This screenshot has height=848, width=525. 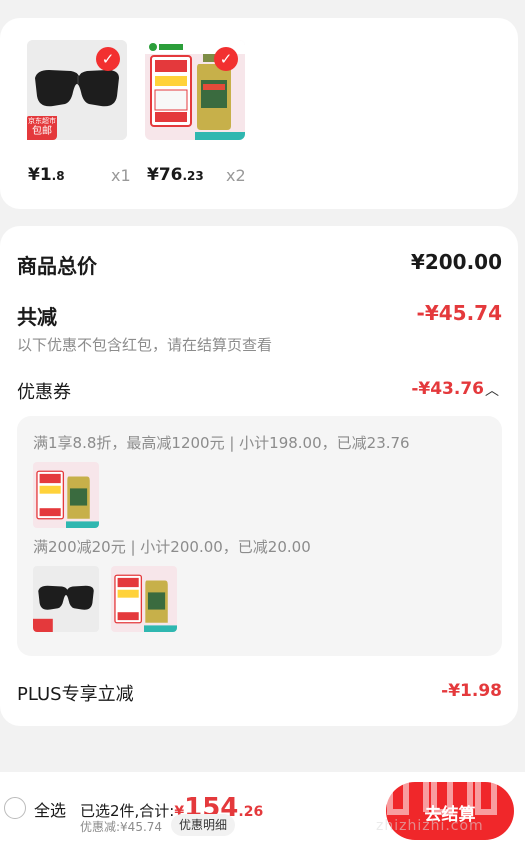 What do you see at coordinates (492, 390) in the screenshot?
I see `chevron-up-icon: ︿` at bounding box center [492, 390].